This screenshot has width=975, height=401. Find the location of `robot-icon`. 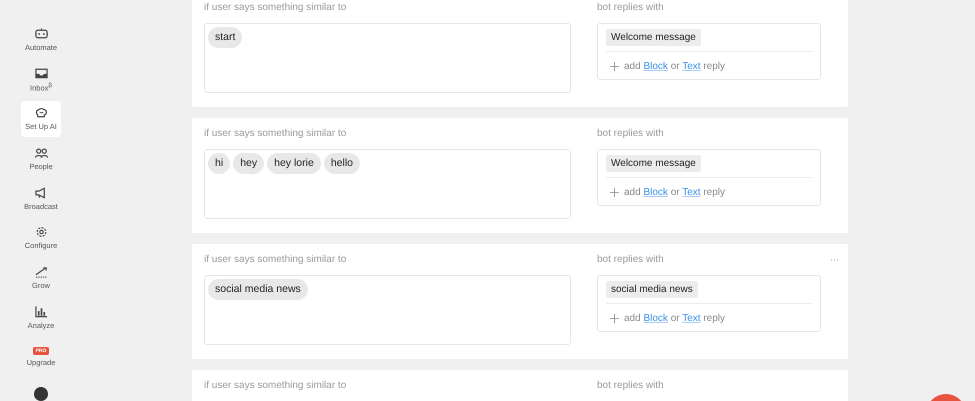

robot-icon is located at coordinates (41, 34).